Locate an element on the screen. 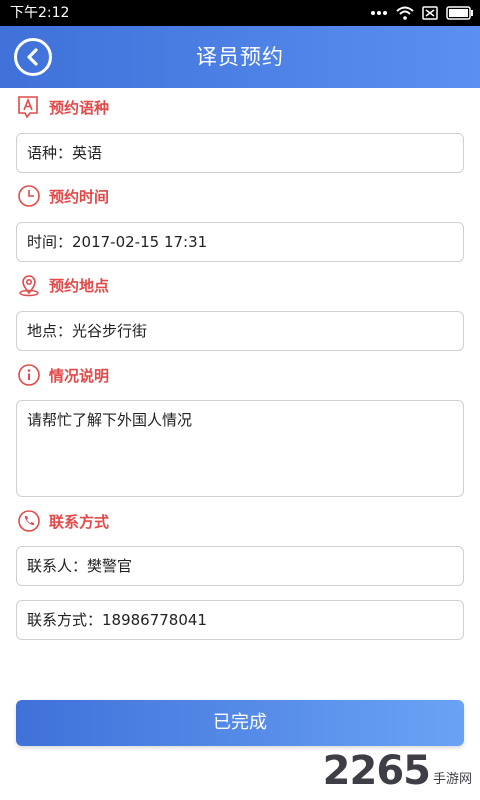  info-icon is located at coordinates (29, 375).